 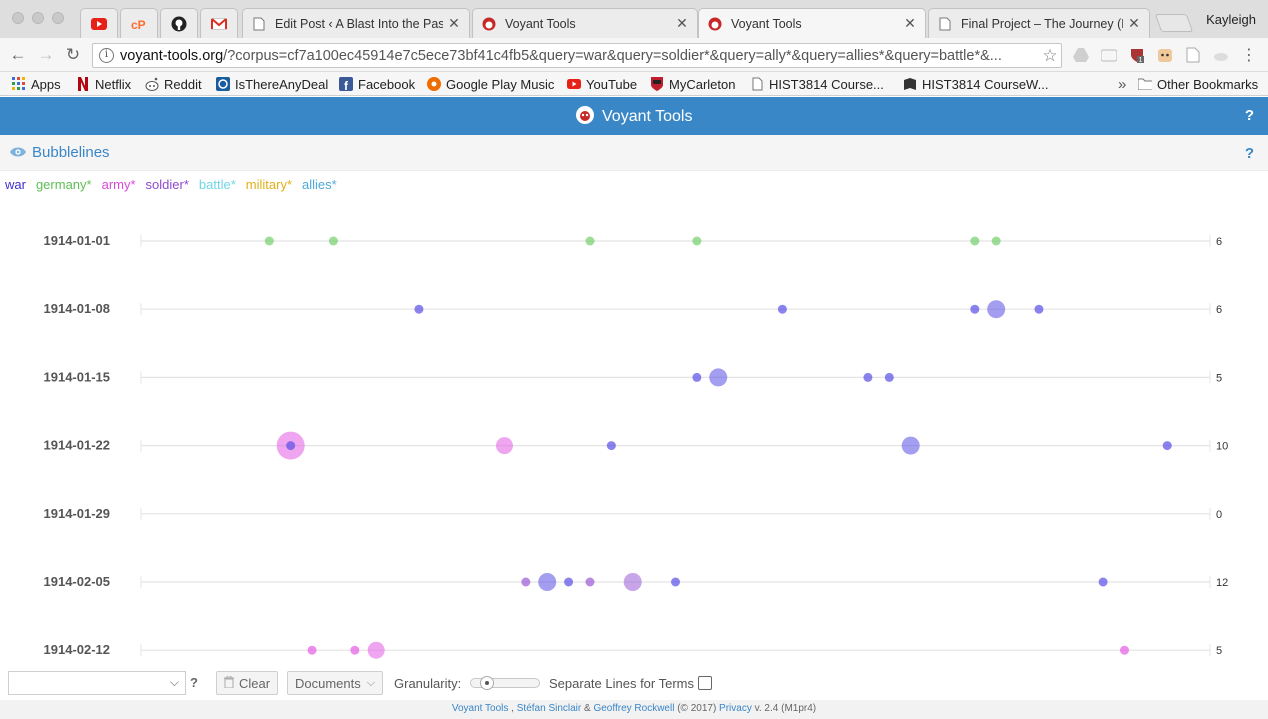 What do you see at coordinates (633, 708) in the screenshot?
I see `rockwell-link: Geoffrey Rockwell` at bounding box center [633, 708].